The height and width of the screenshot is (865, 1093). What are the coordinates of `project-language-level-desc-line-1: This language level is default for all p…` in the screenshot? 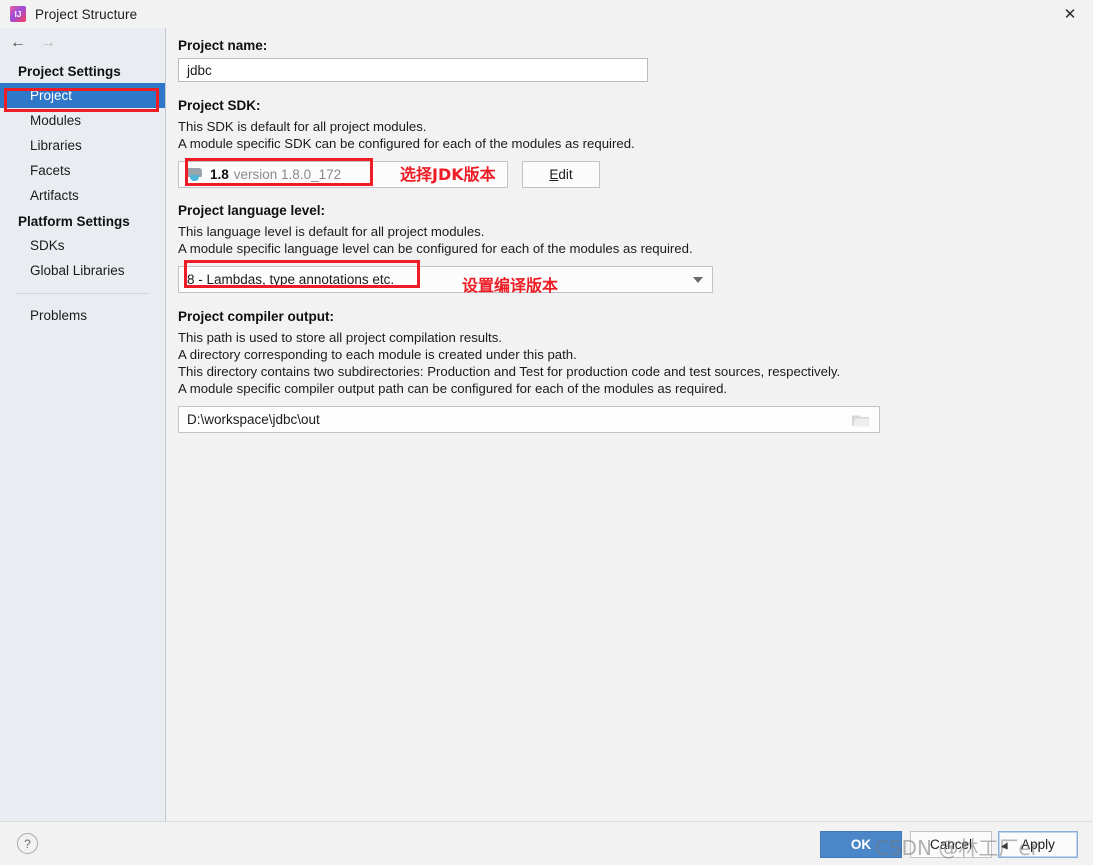 It's located at (331, 231).